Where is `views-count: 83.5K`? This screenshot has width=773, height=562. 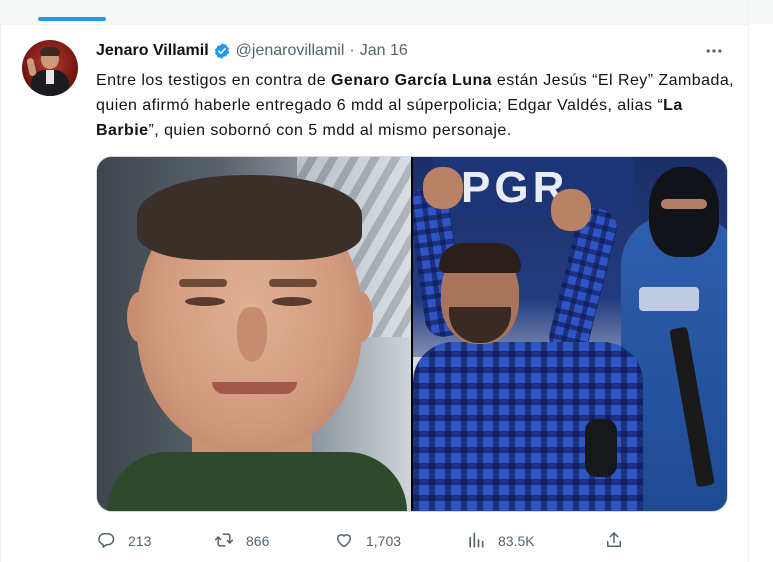 views-count: 83.5K is located at coordinates (516, 541).